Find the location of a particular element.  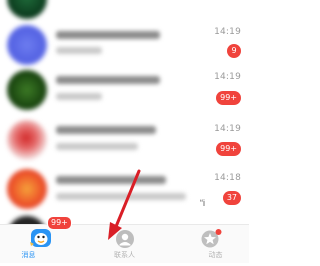

conversation-row: 14:18 37 is located at coordinates (124, 192).